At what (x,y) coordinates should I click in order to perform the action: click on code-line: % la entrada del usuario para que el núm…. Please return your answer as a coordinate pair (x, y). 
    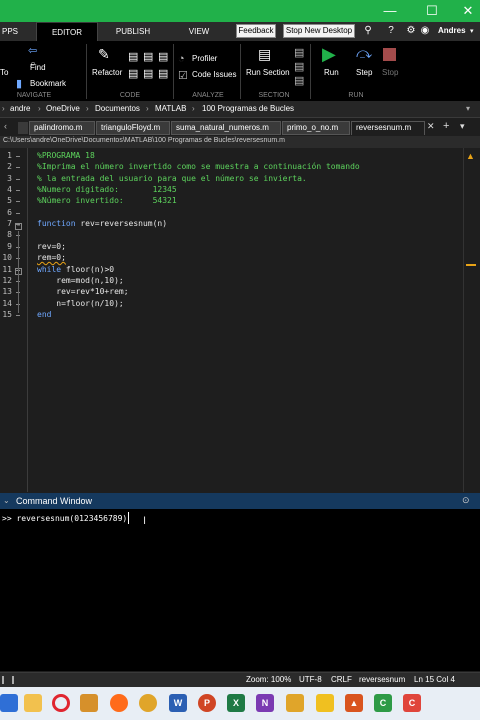
    Looking at the image, I should click on (172, 178).